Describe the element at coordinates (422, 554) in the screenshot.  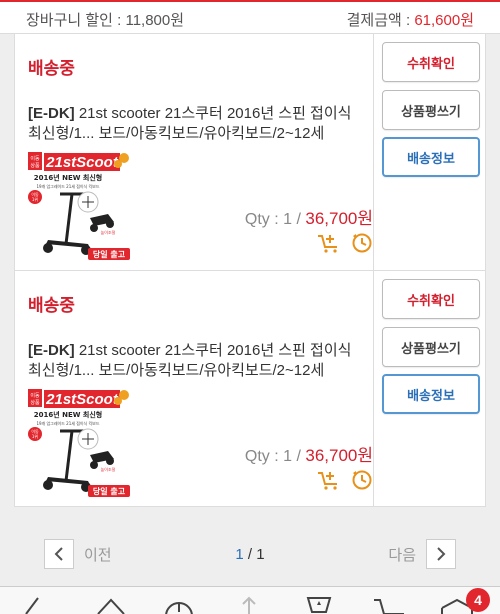
I see `next-page-button: 다음` at that location.